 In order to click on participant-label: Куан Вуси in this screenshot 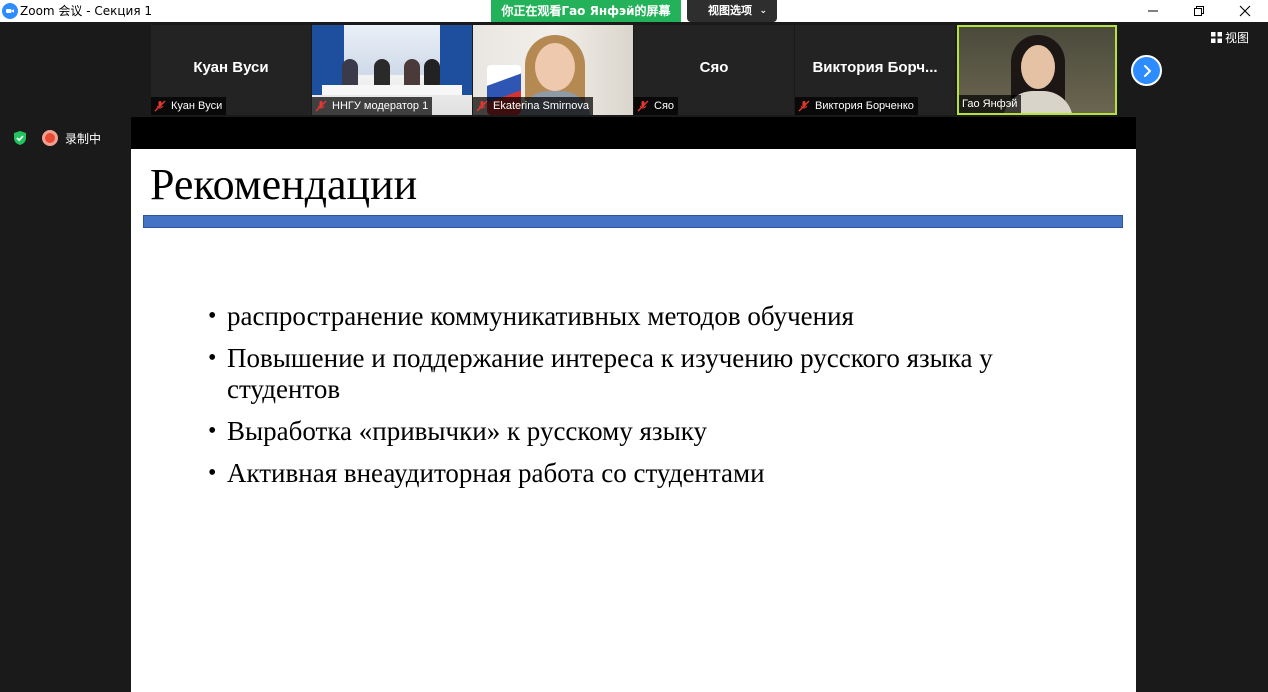, I will do `click(189, 106)`.